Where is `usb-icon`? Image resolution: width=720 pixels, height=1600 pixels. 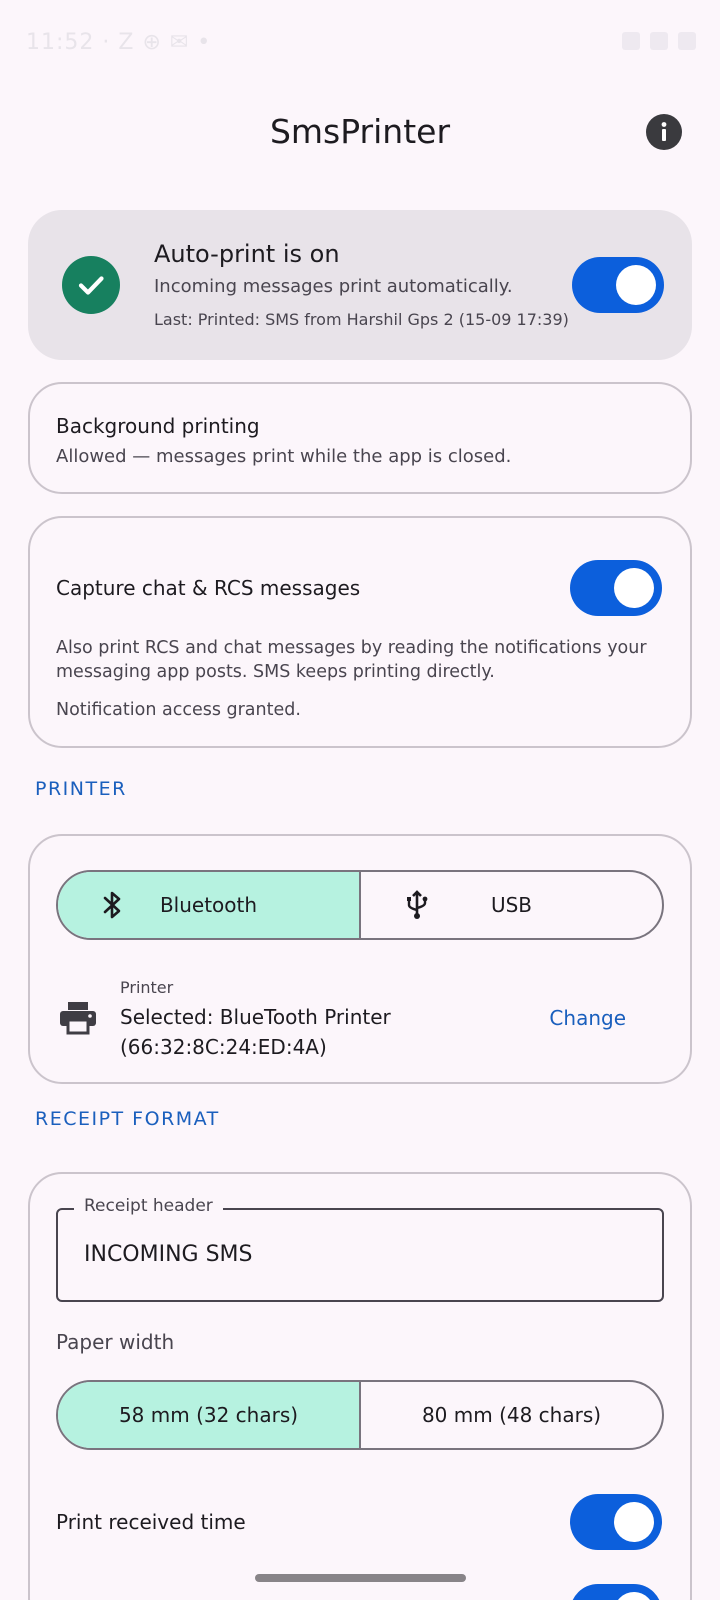 usb-icon is located at coordinates (417, 905).